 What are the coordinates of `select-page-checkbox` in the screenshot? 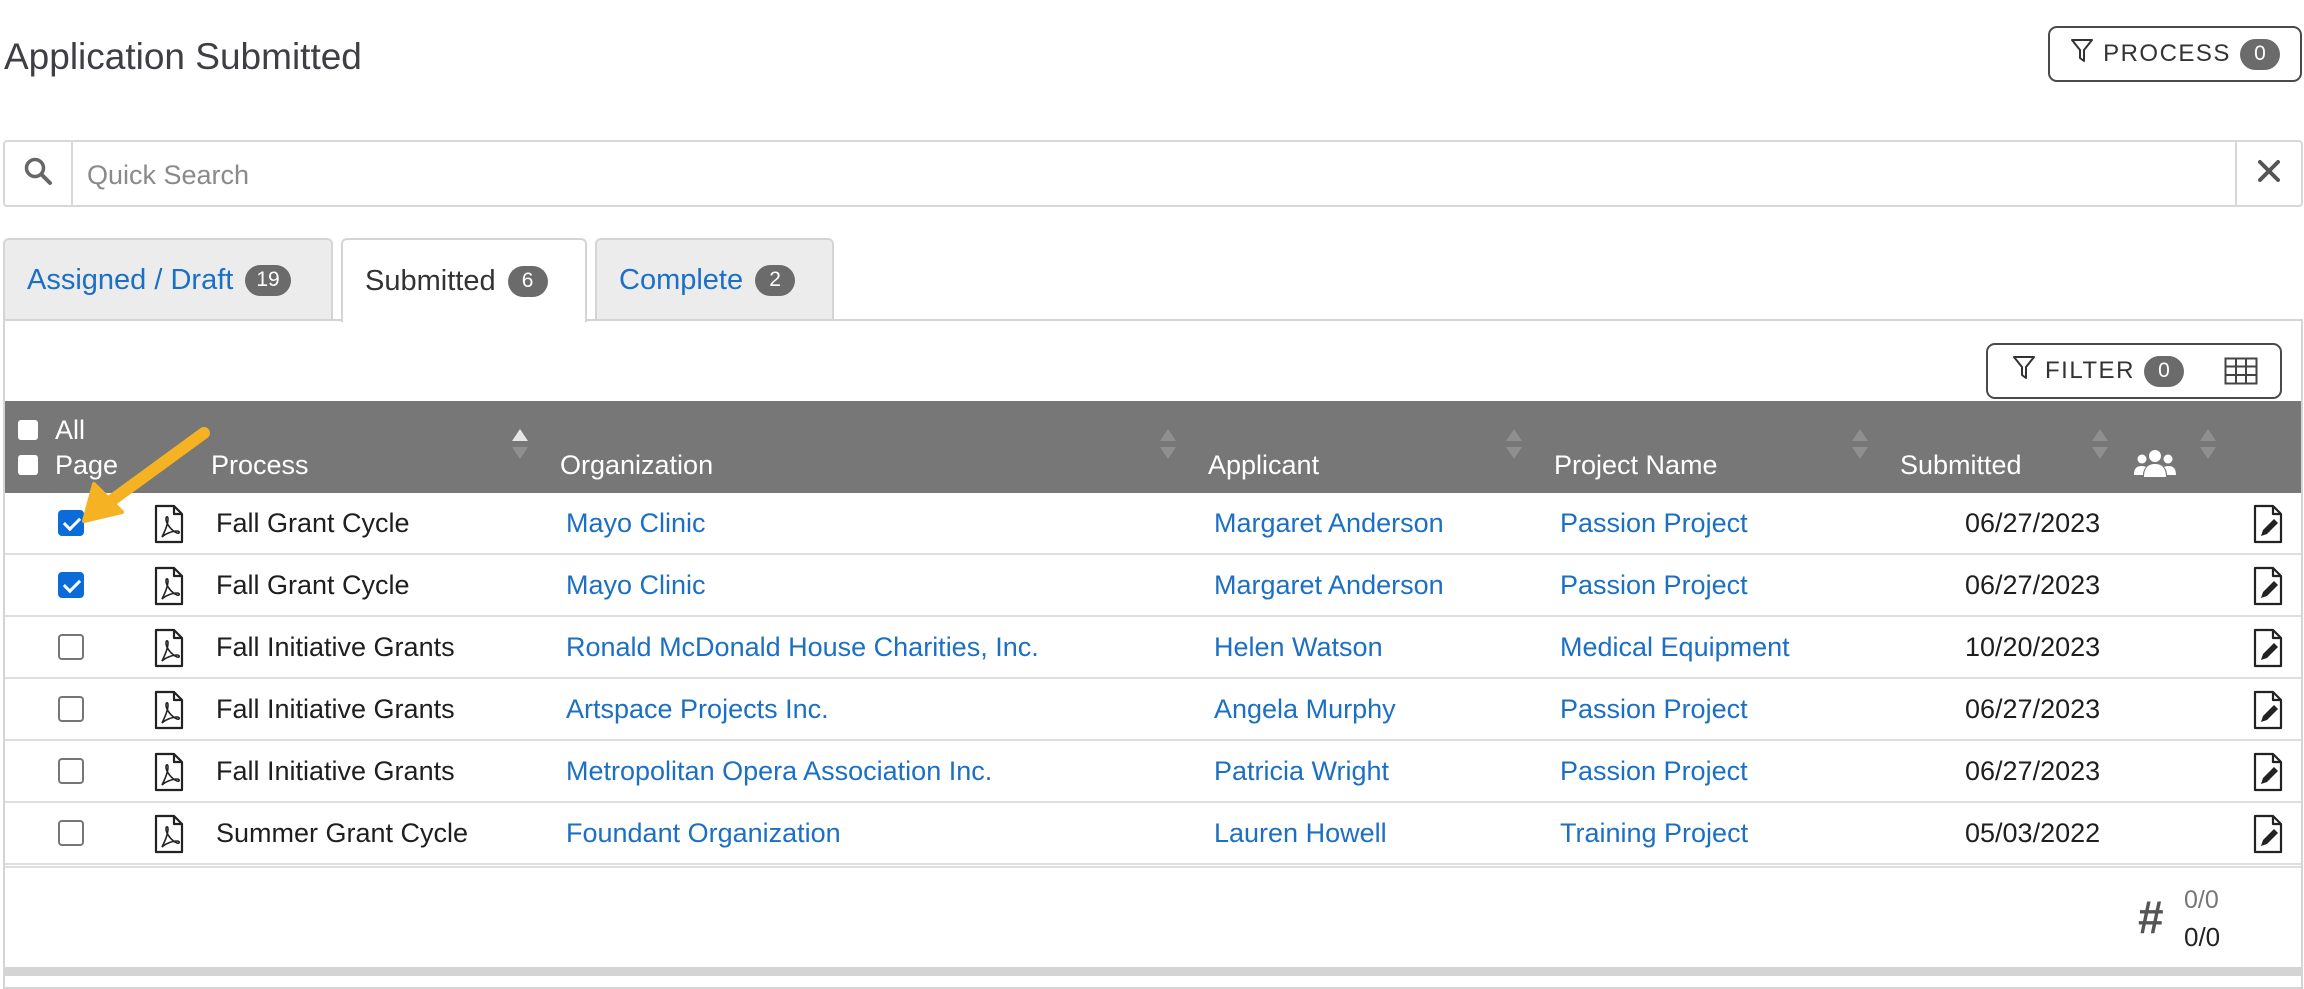 It's located at (28, 465).